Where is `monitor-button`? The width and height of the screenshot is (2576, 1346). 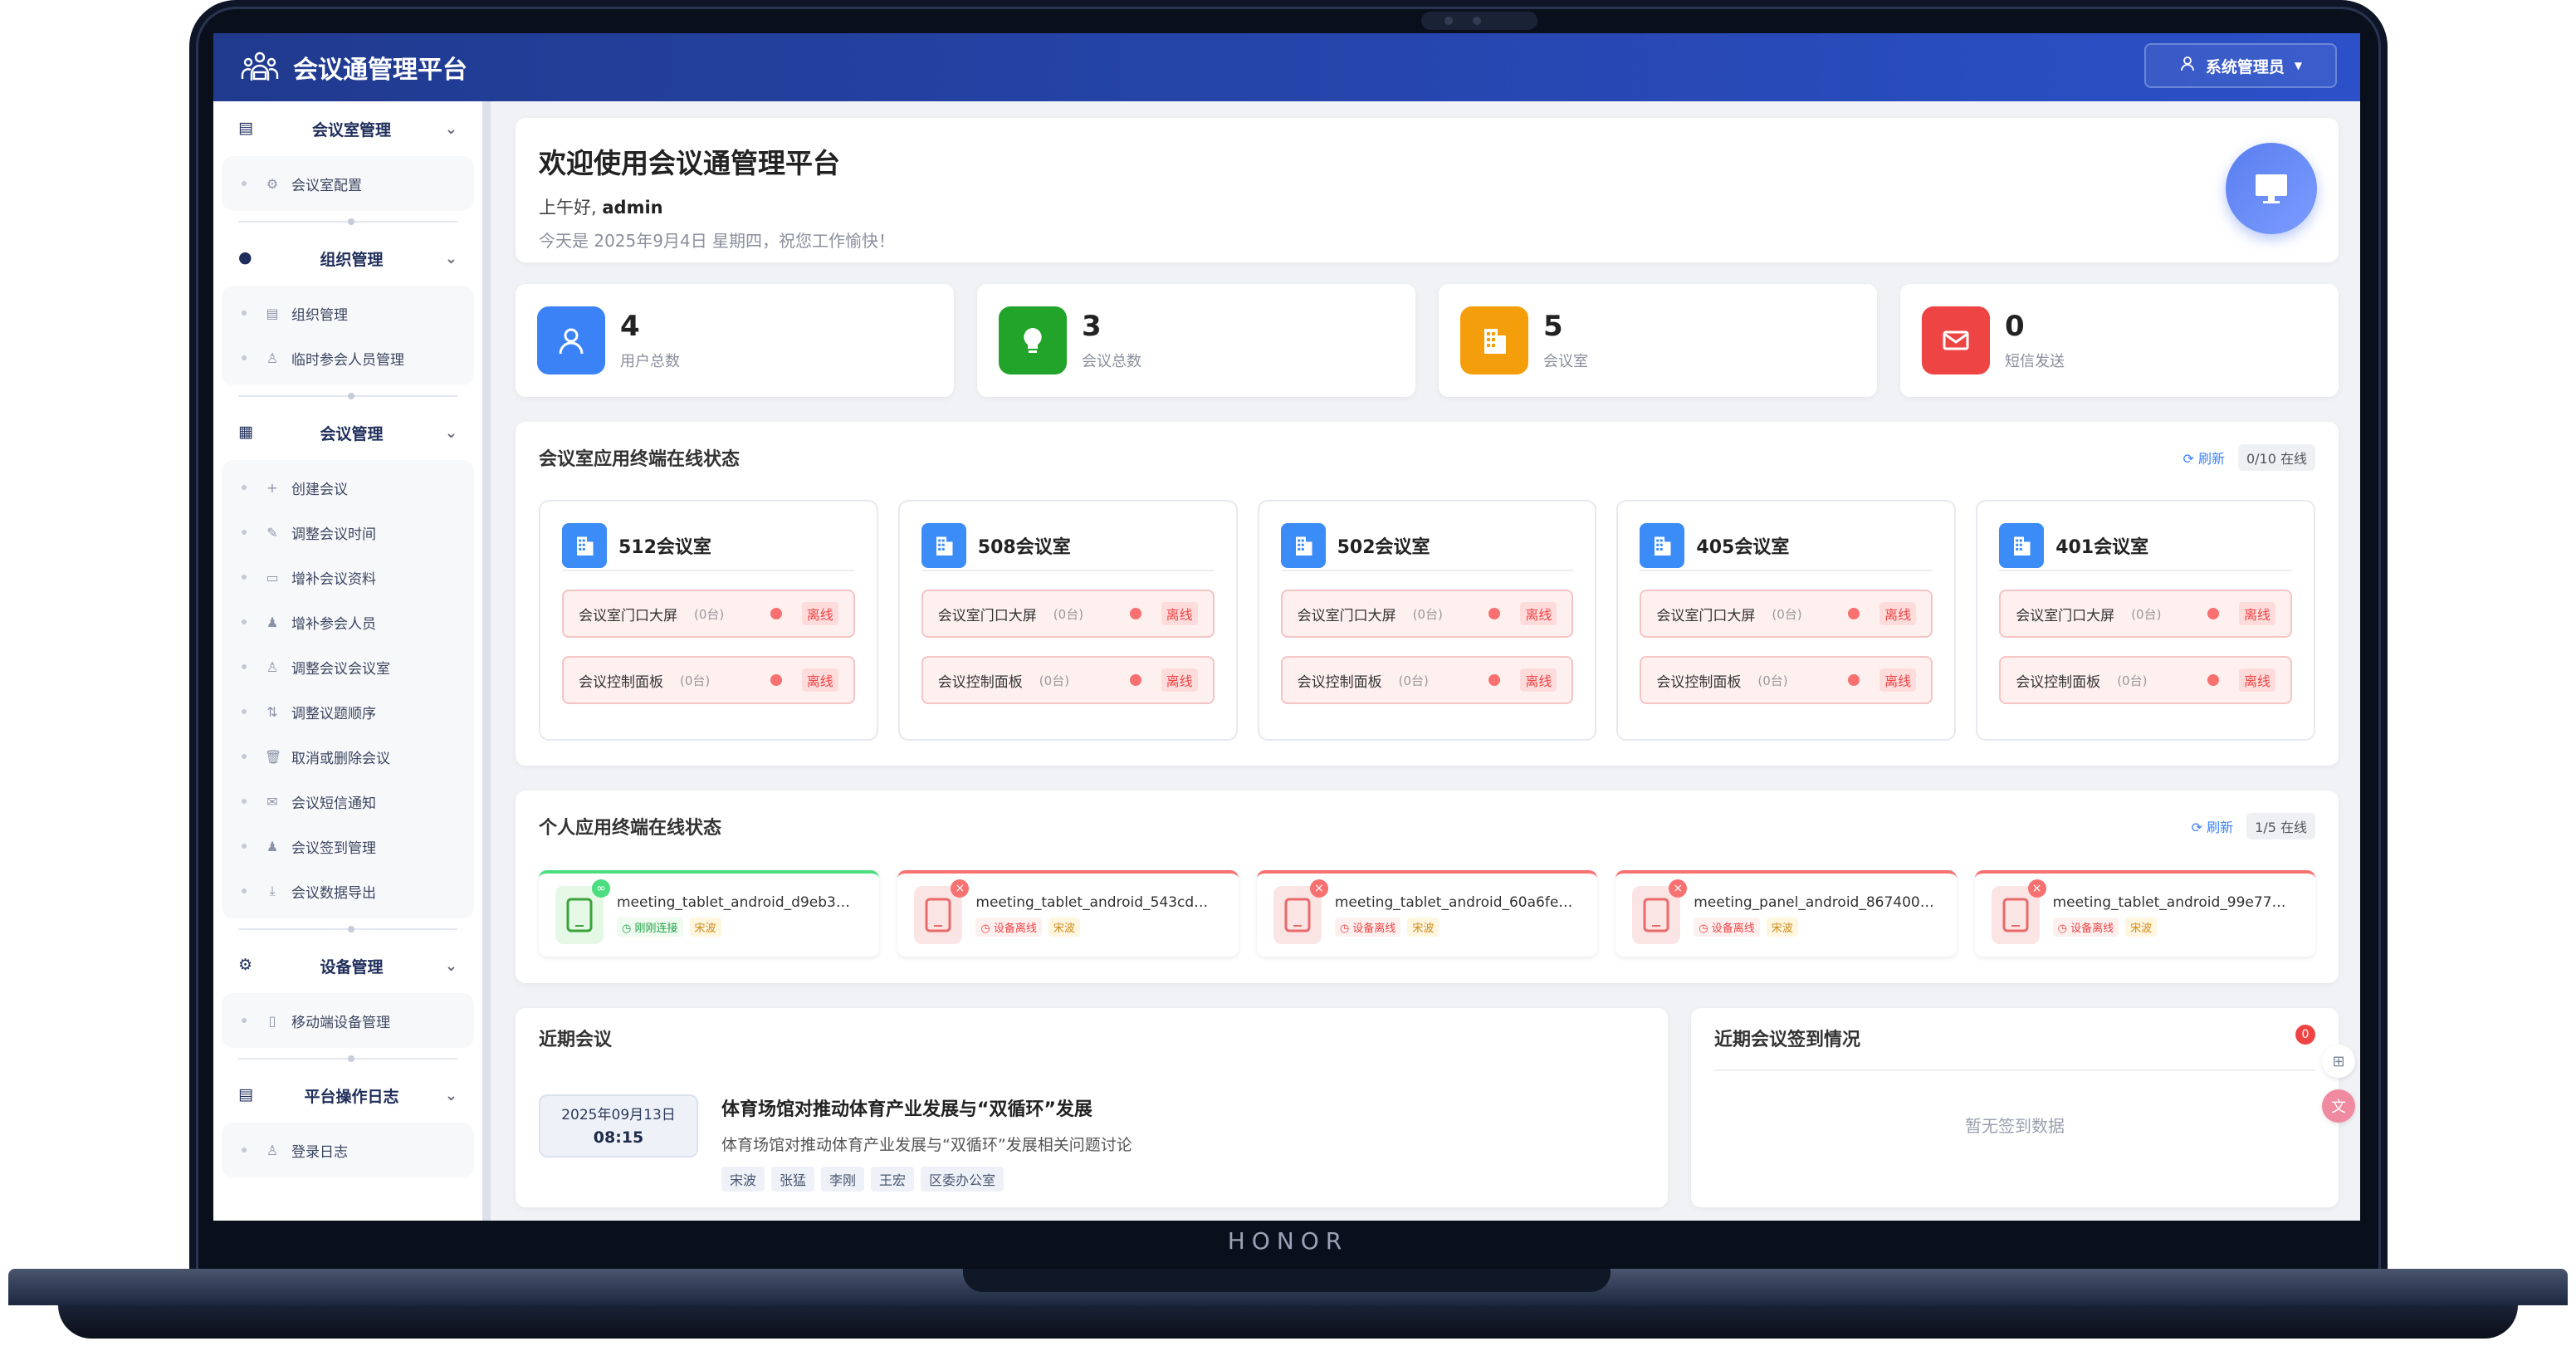 monitor-button is located at coordinates (2271, 188).